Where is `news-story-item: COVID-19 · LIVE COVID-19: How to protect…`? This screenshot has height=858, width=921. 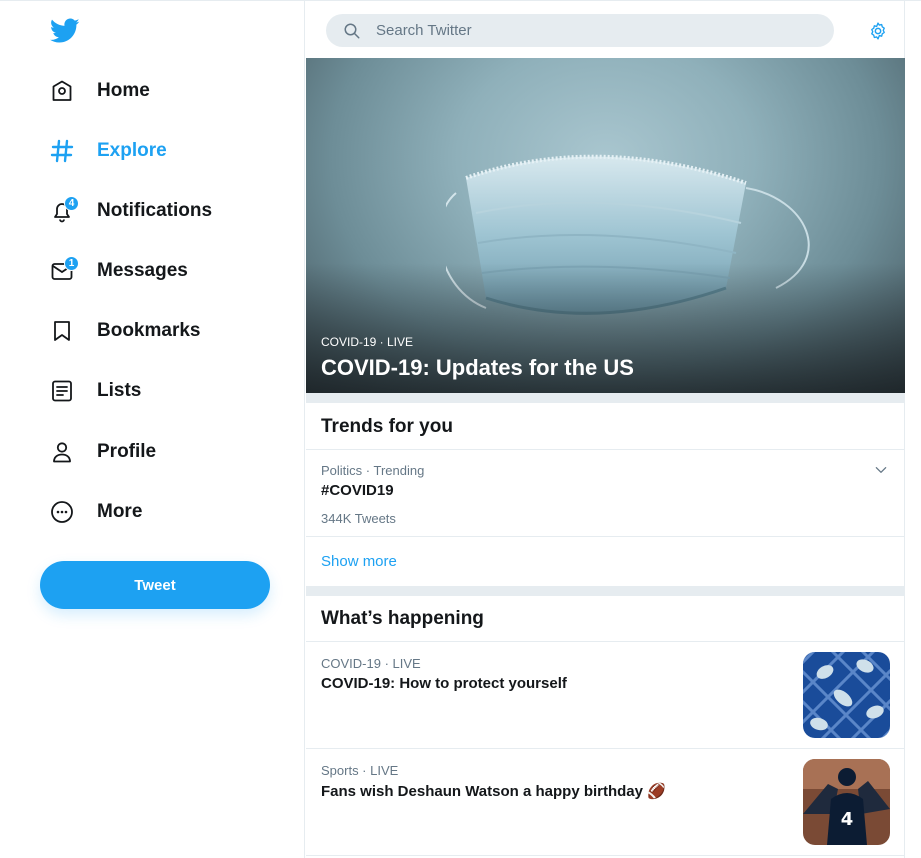 news-story-item: COVID-19 · LIVE COVID-19: How to protect… is located at coordinates (605, 695).